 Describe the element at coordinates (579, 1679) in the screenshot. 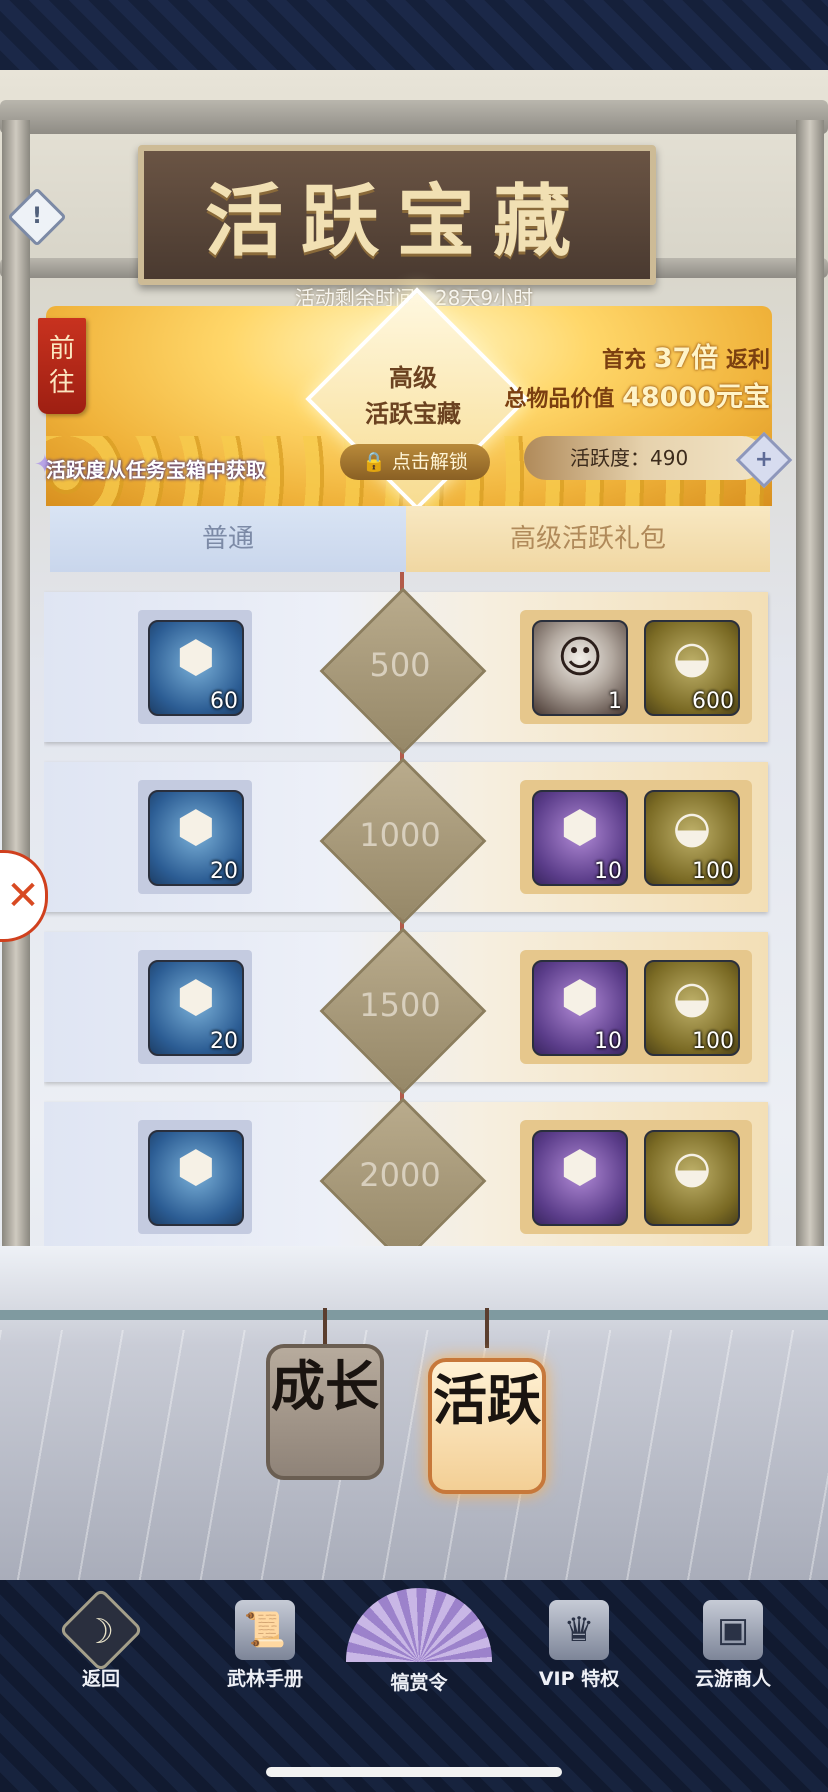

I see `nav-vip-label: VIP 特权` at that location.